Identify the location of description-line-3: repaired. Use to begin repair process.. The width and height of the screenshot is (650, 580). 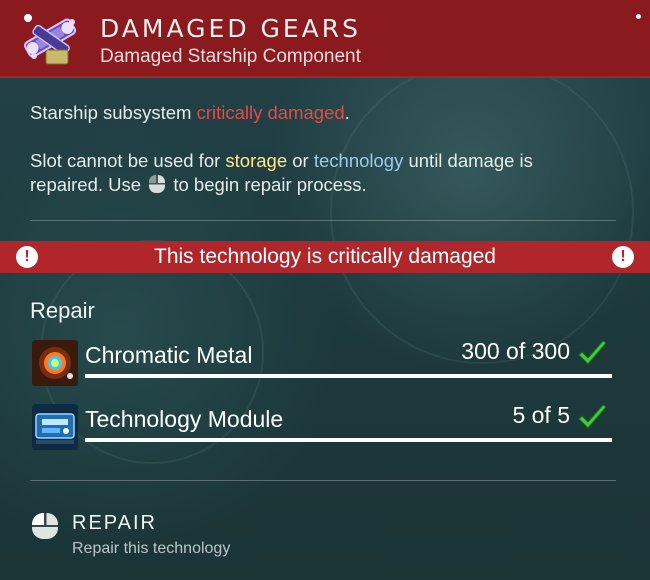
(198, 185).